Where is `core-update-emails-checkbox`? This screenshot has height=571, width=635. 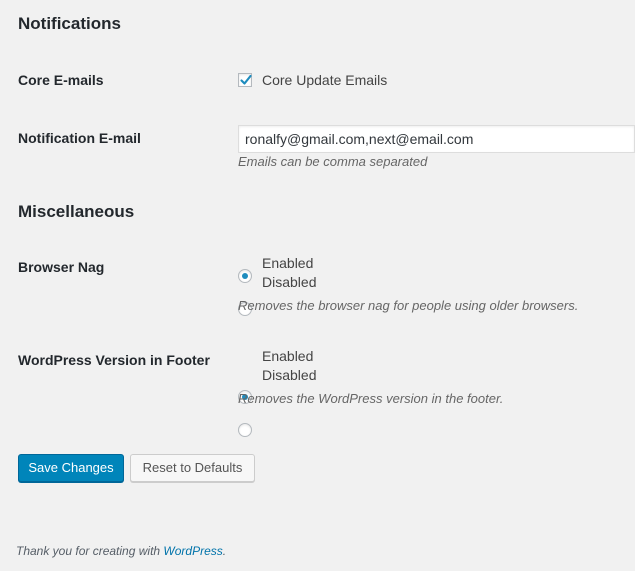 core-update-emails-checkbox is located at coordinates (245, 80).